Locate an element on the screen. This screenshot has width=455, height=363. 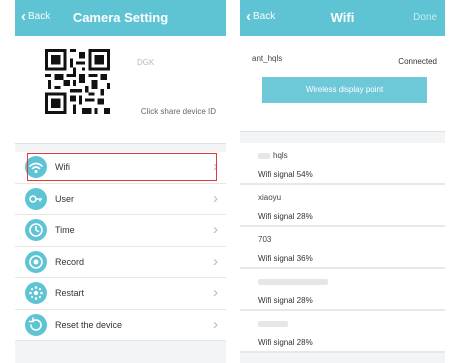
camera-setting-navbar: ‹ Back Camera Setting is located at coordinates (120, 18).